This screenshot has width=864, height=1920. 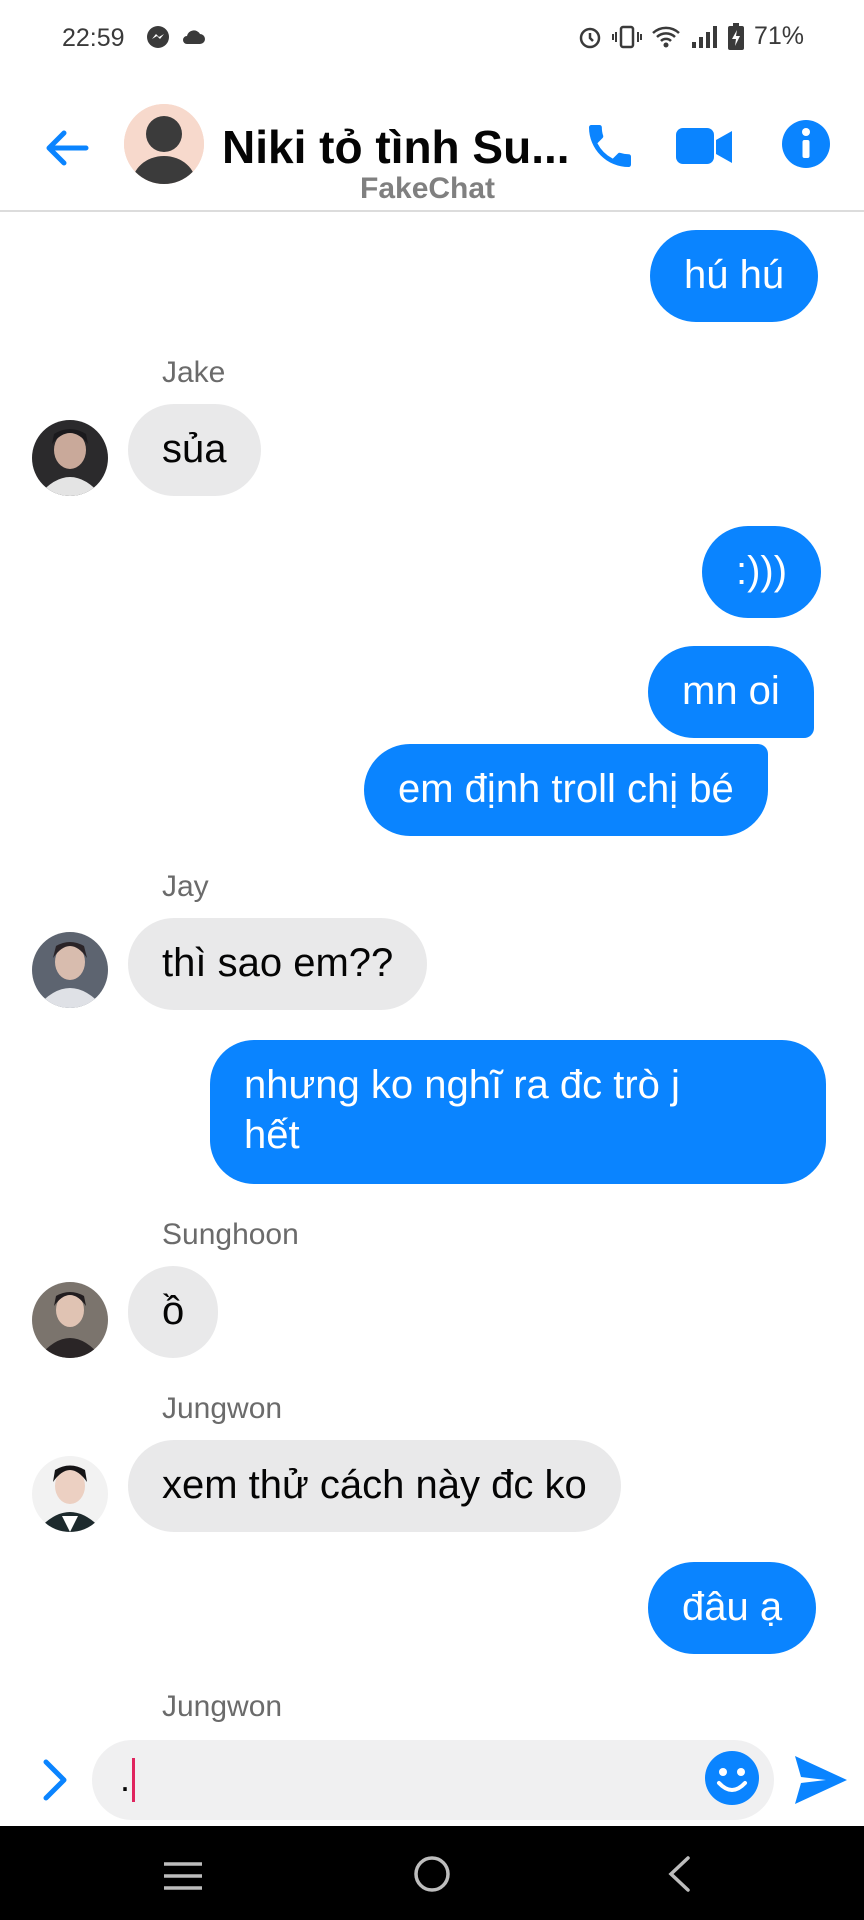 I want to click on send-icon, so click(x=821, y=1780).